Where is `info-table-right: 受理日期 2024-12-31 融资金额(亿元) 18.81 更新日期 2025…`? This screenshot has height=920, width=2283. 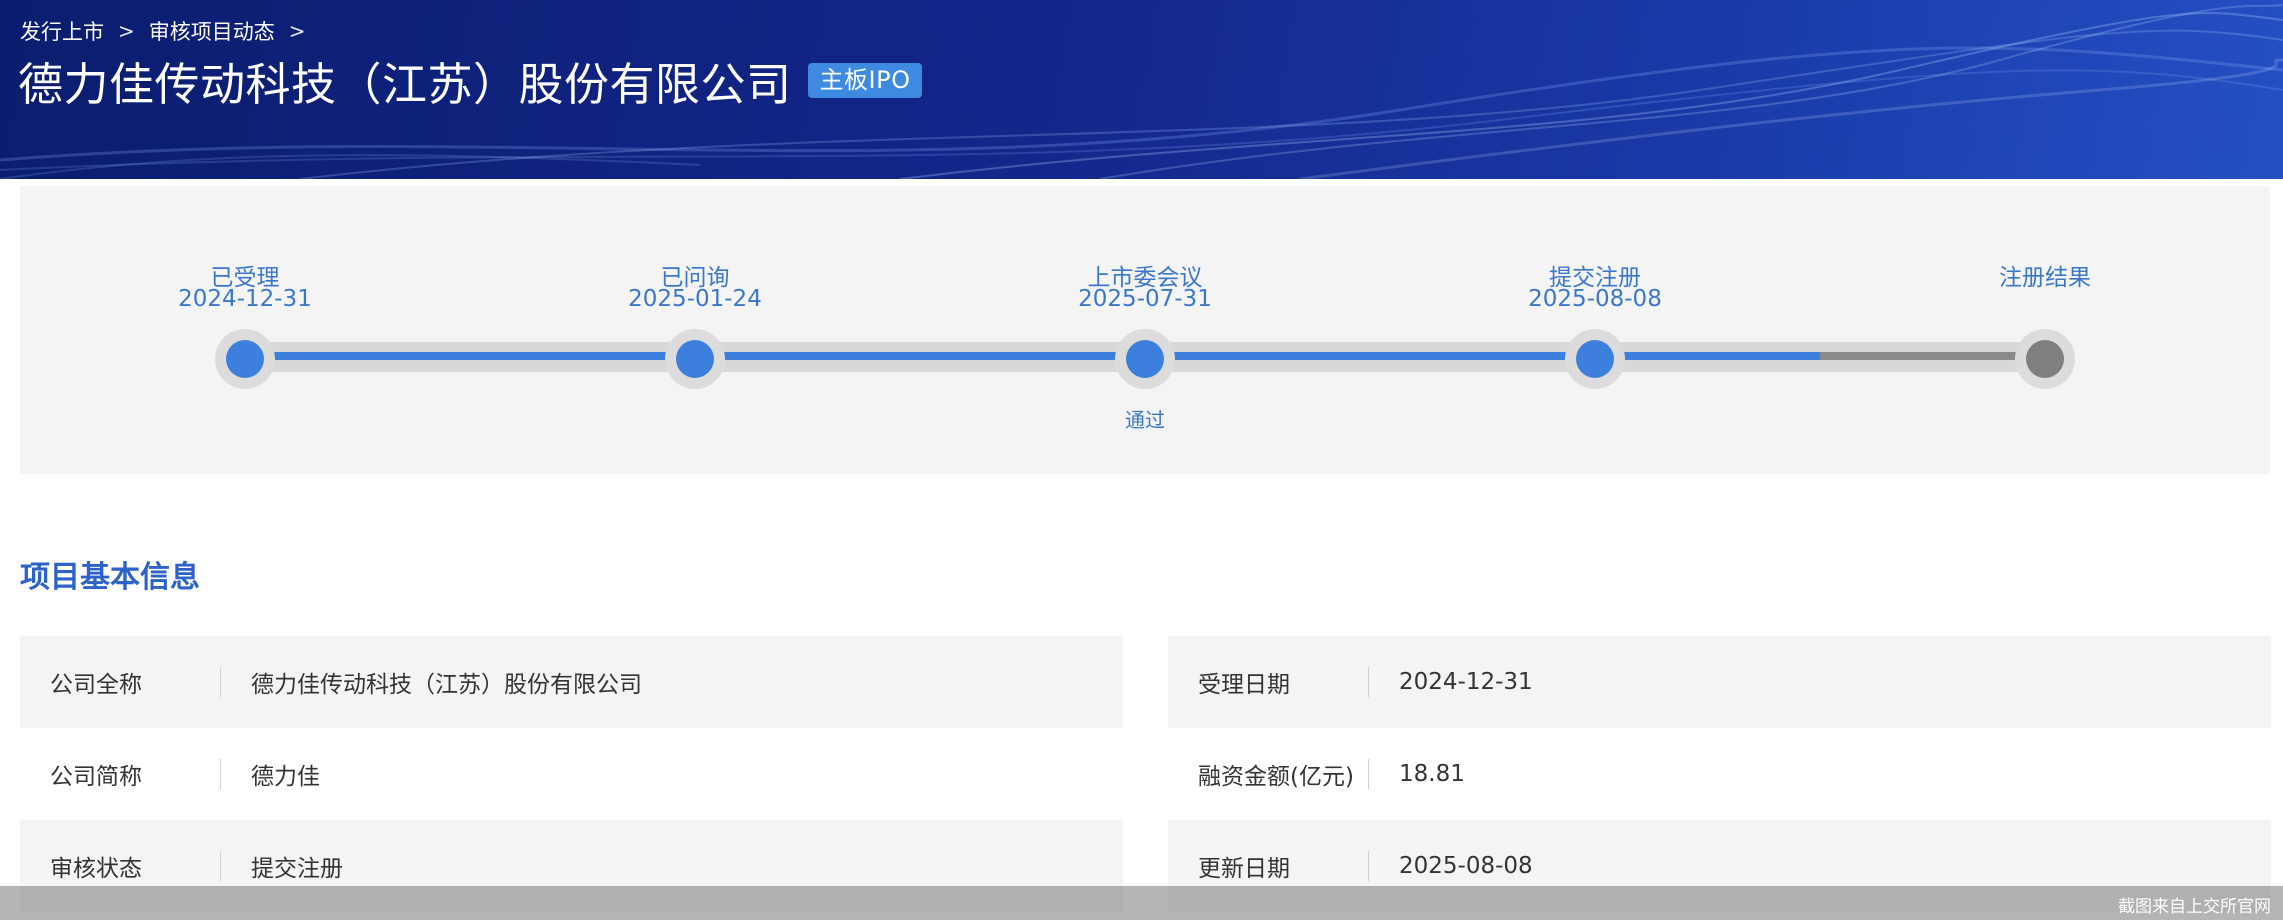 info-table-right: 受理日期 2024-12-31 融资金额(亿元) 18.81 更新日期 2025… is located at coordinates (1719, 774).